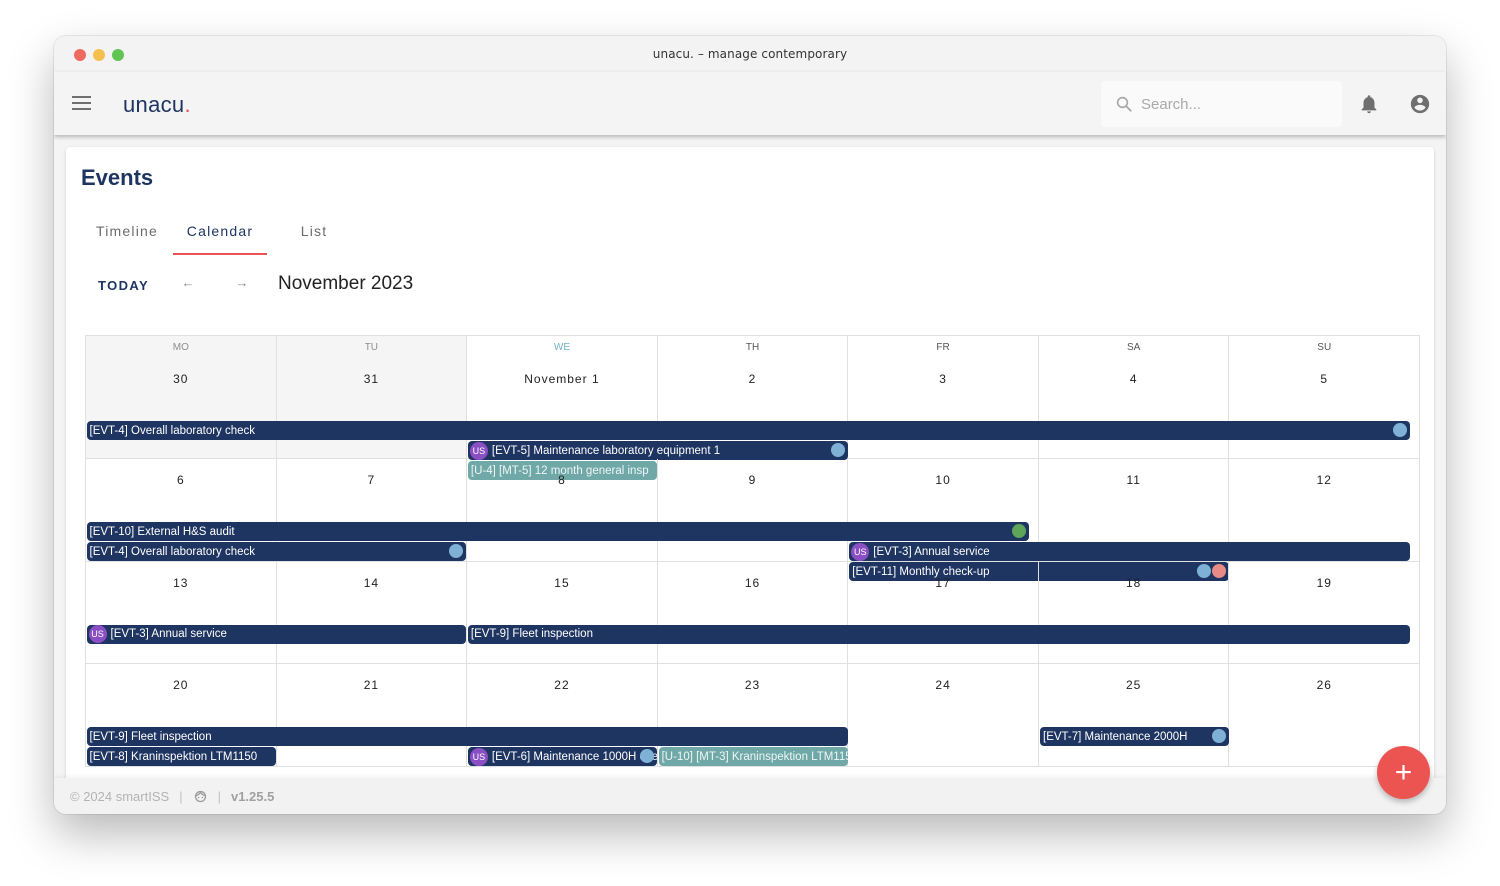 The width and height of the screenshot is (1500, 886). I want to click on next-month-button: →, so click(242, 282).